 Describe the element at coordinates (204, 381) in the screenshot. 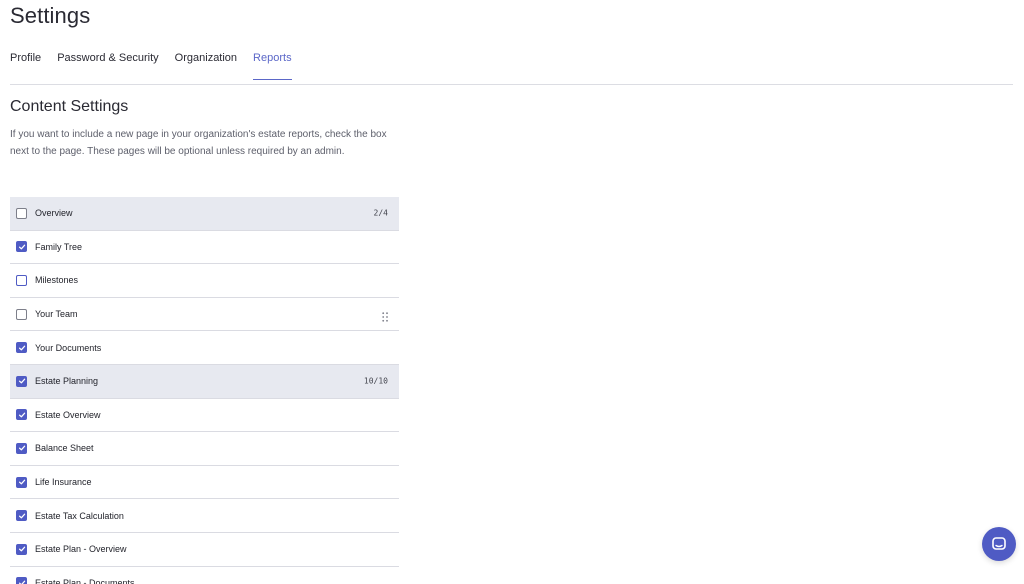

I see `group-row: Estate Planning 10/10` at that location.